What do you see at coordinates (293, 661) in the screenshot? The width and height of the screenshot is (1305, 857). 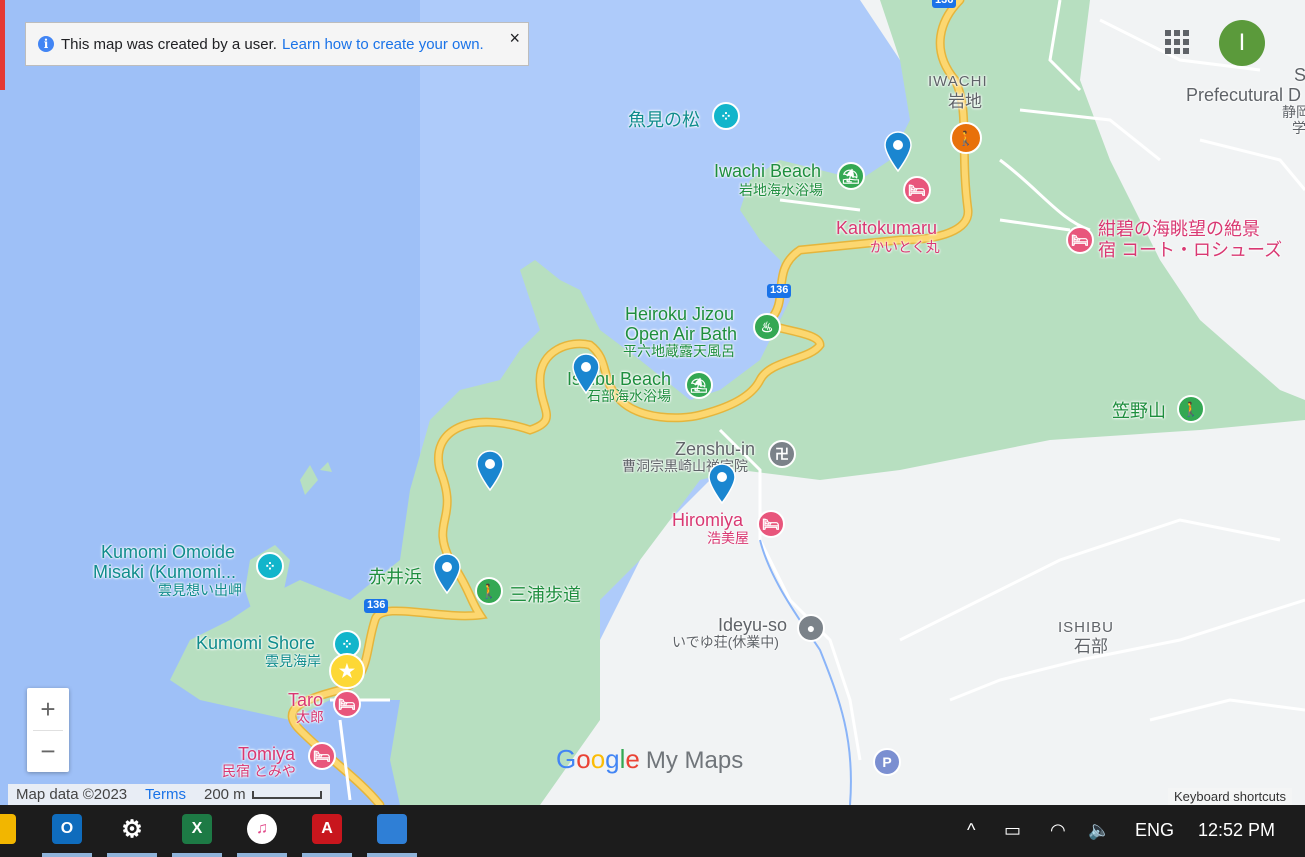 I see `place-label-kumomi-shore-jp: 雲見海岸` at bounding box center [293, 661].